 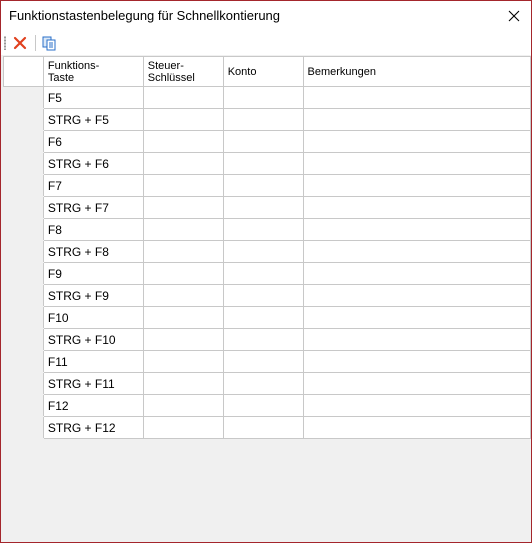 What do you see at coordinates (20, 43) in the screenshot?
I see `delete-button` at bounding box center [20, 43].